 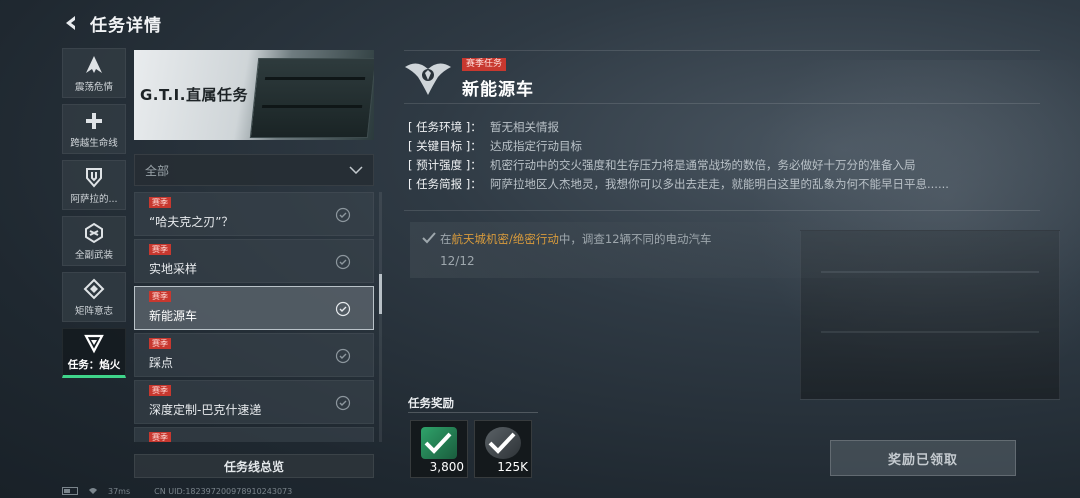 What do you see at coordinates (223, 491) in the screenshot?
I see `uid-readout: CN UID:182397200978910243073` at bounding box center [223, 491].